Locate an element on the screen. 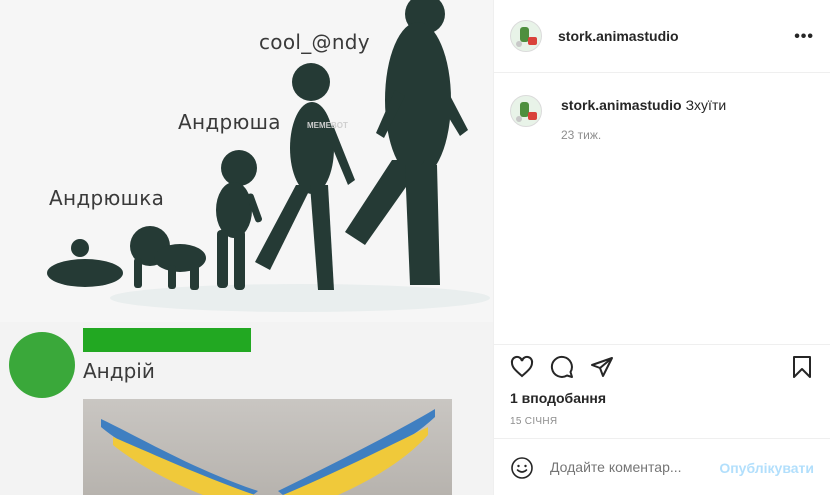  add-comment-bar: Опублікувати is located at coordinates (662, 466).